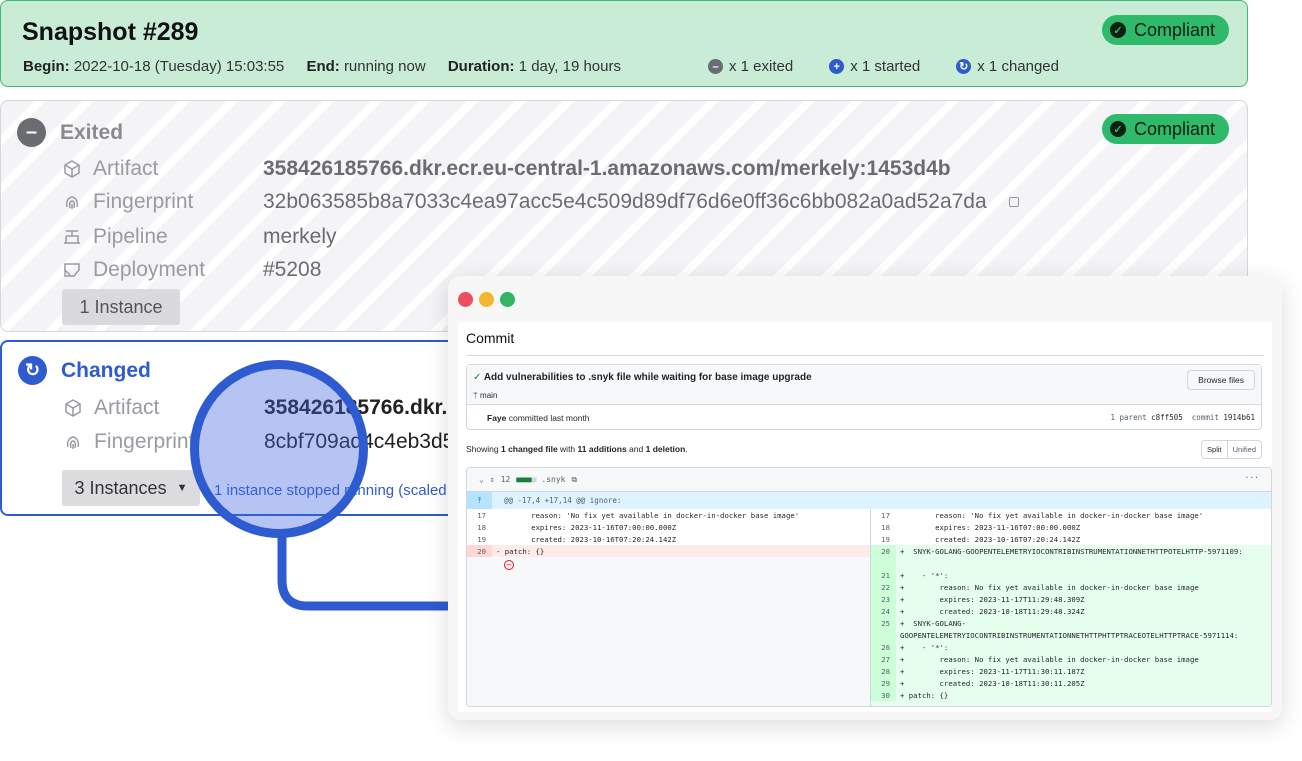  Describe the element at coordinates (292, 270) in the screenshot. I see `deployment-value: #5208` at that location.